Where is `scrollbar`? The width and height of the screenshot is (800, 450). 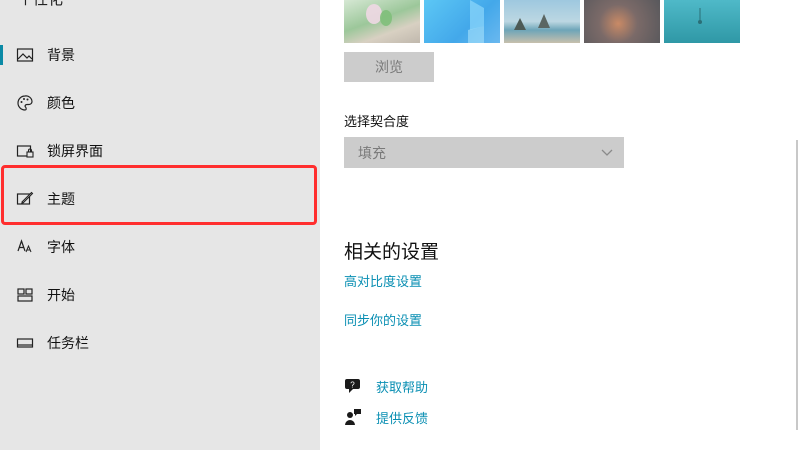
scrollbar is located at coordinates (797, 285).